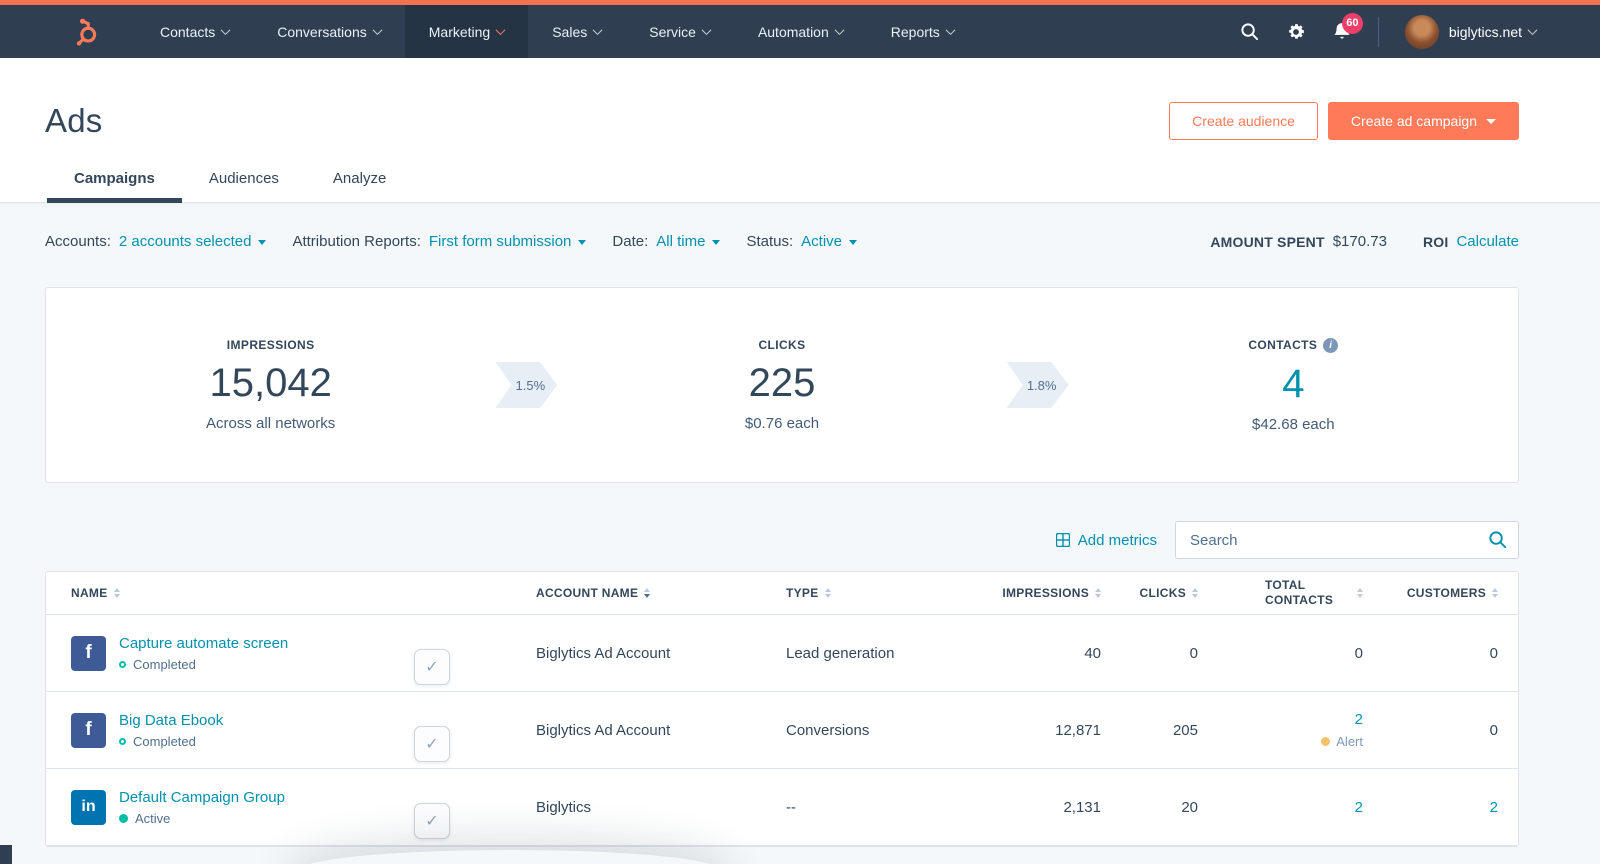 Image resolution: width=1600 pixels, height=864 pixels. I want to click on page-title: Ads, so click(74, 120).